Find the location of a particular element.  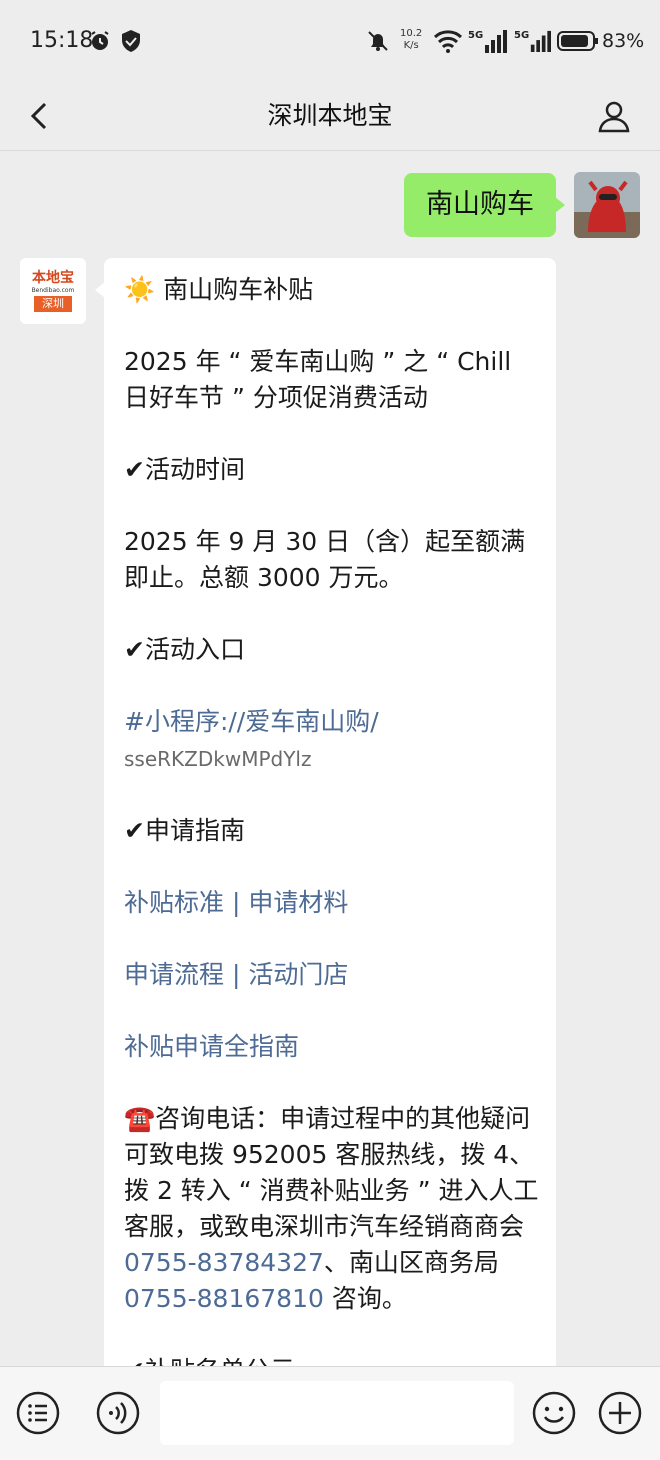

more-button is located at coordinates (620, 1413).